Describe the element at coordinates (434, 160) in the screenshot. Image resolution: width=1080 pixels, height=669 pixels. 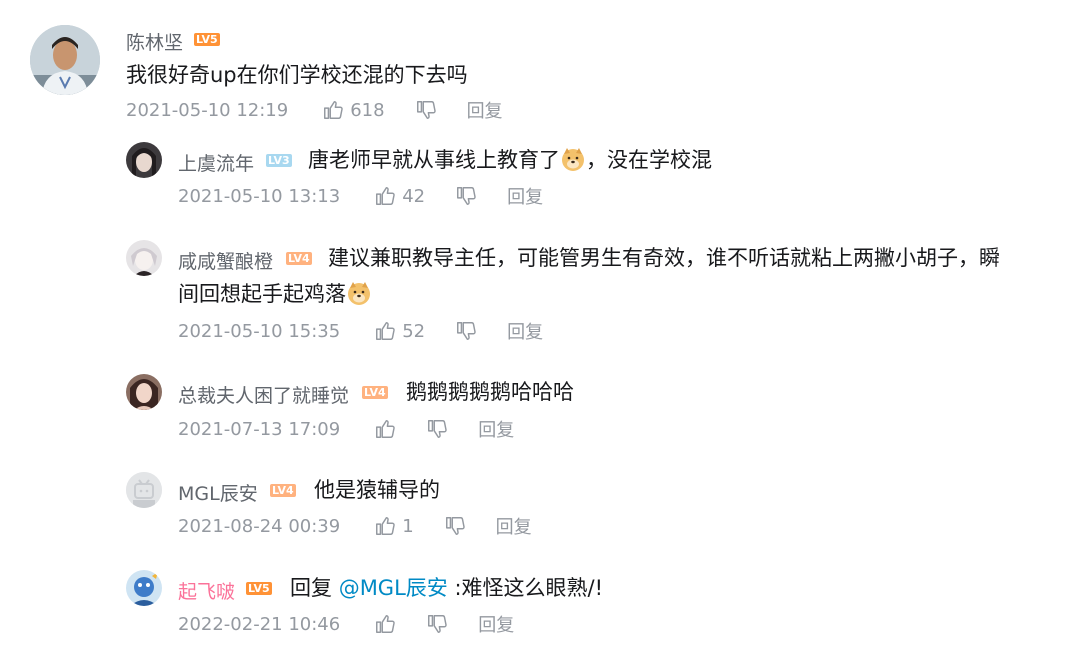
I see `comment-text-part: 唐老师早就从事线上教育了` at that location.